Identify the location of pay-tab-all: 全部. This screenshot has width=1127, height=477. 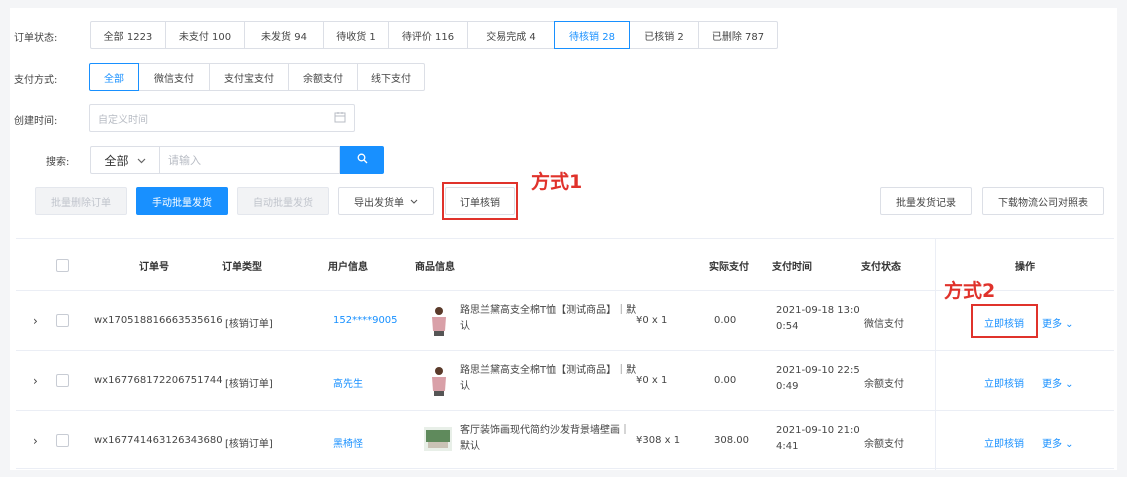
(114, 77).